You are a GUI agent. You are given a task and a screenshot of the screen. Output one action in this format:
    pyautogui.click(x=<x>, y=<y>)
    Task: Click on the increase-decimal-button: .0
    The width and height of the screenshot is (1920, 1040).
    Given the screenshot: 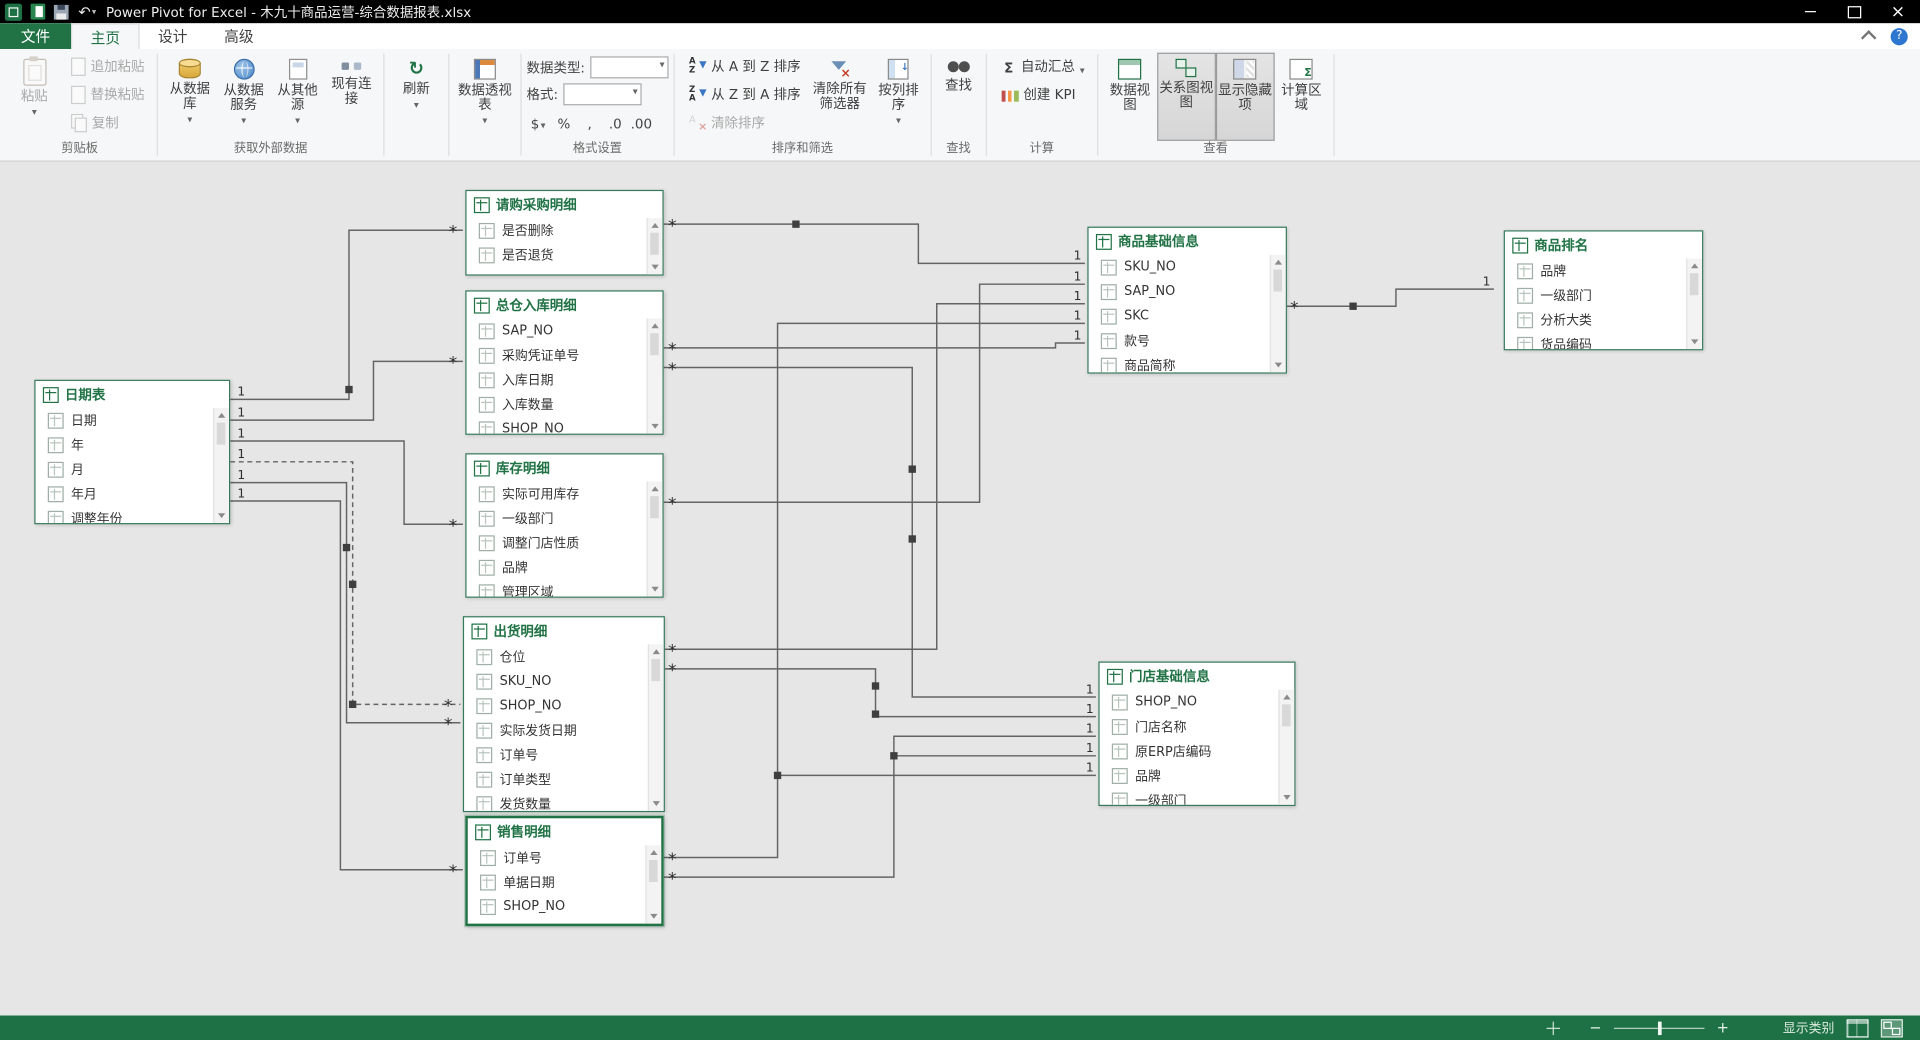 What is the action you would take?
    pyautogui.click(x=615, y=123)
    